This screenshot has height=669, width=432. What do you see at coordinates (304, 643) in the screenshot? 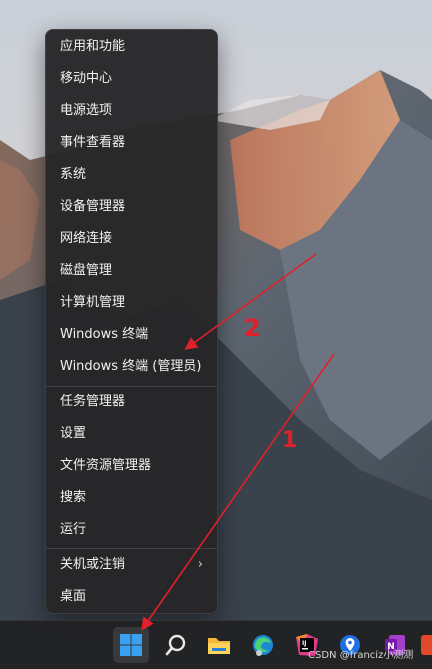
I see `svg-text: IJ` at bounding box center [304, 643].